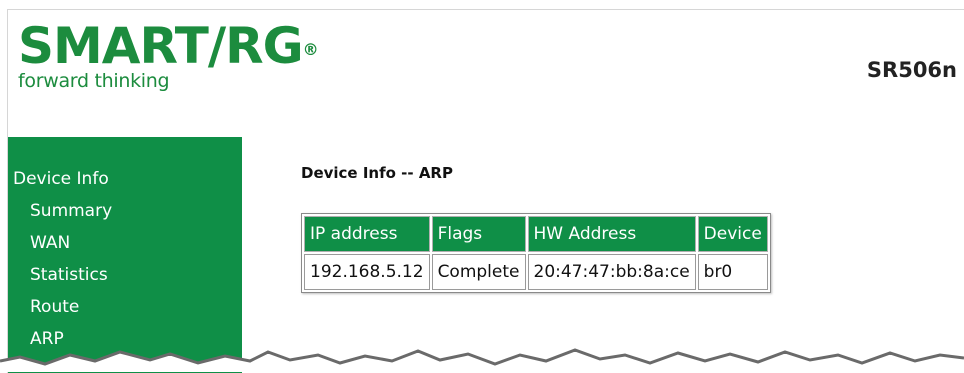  Describe the element at coordinates (54, 307) in the screenshot. I see `sidebar-item-route: Route` at that location.